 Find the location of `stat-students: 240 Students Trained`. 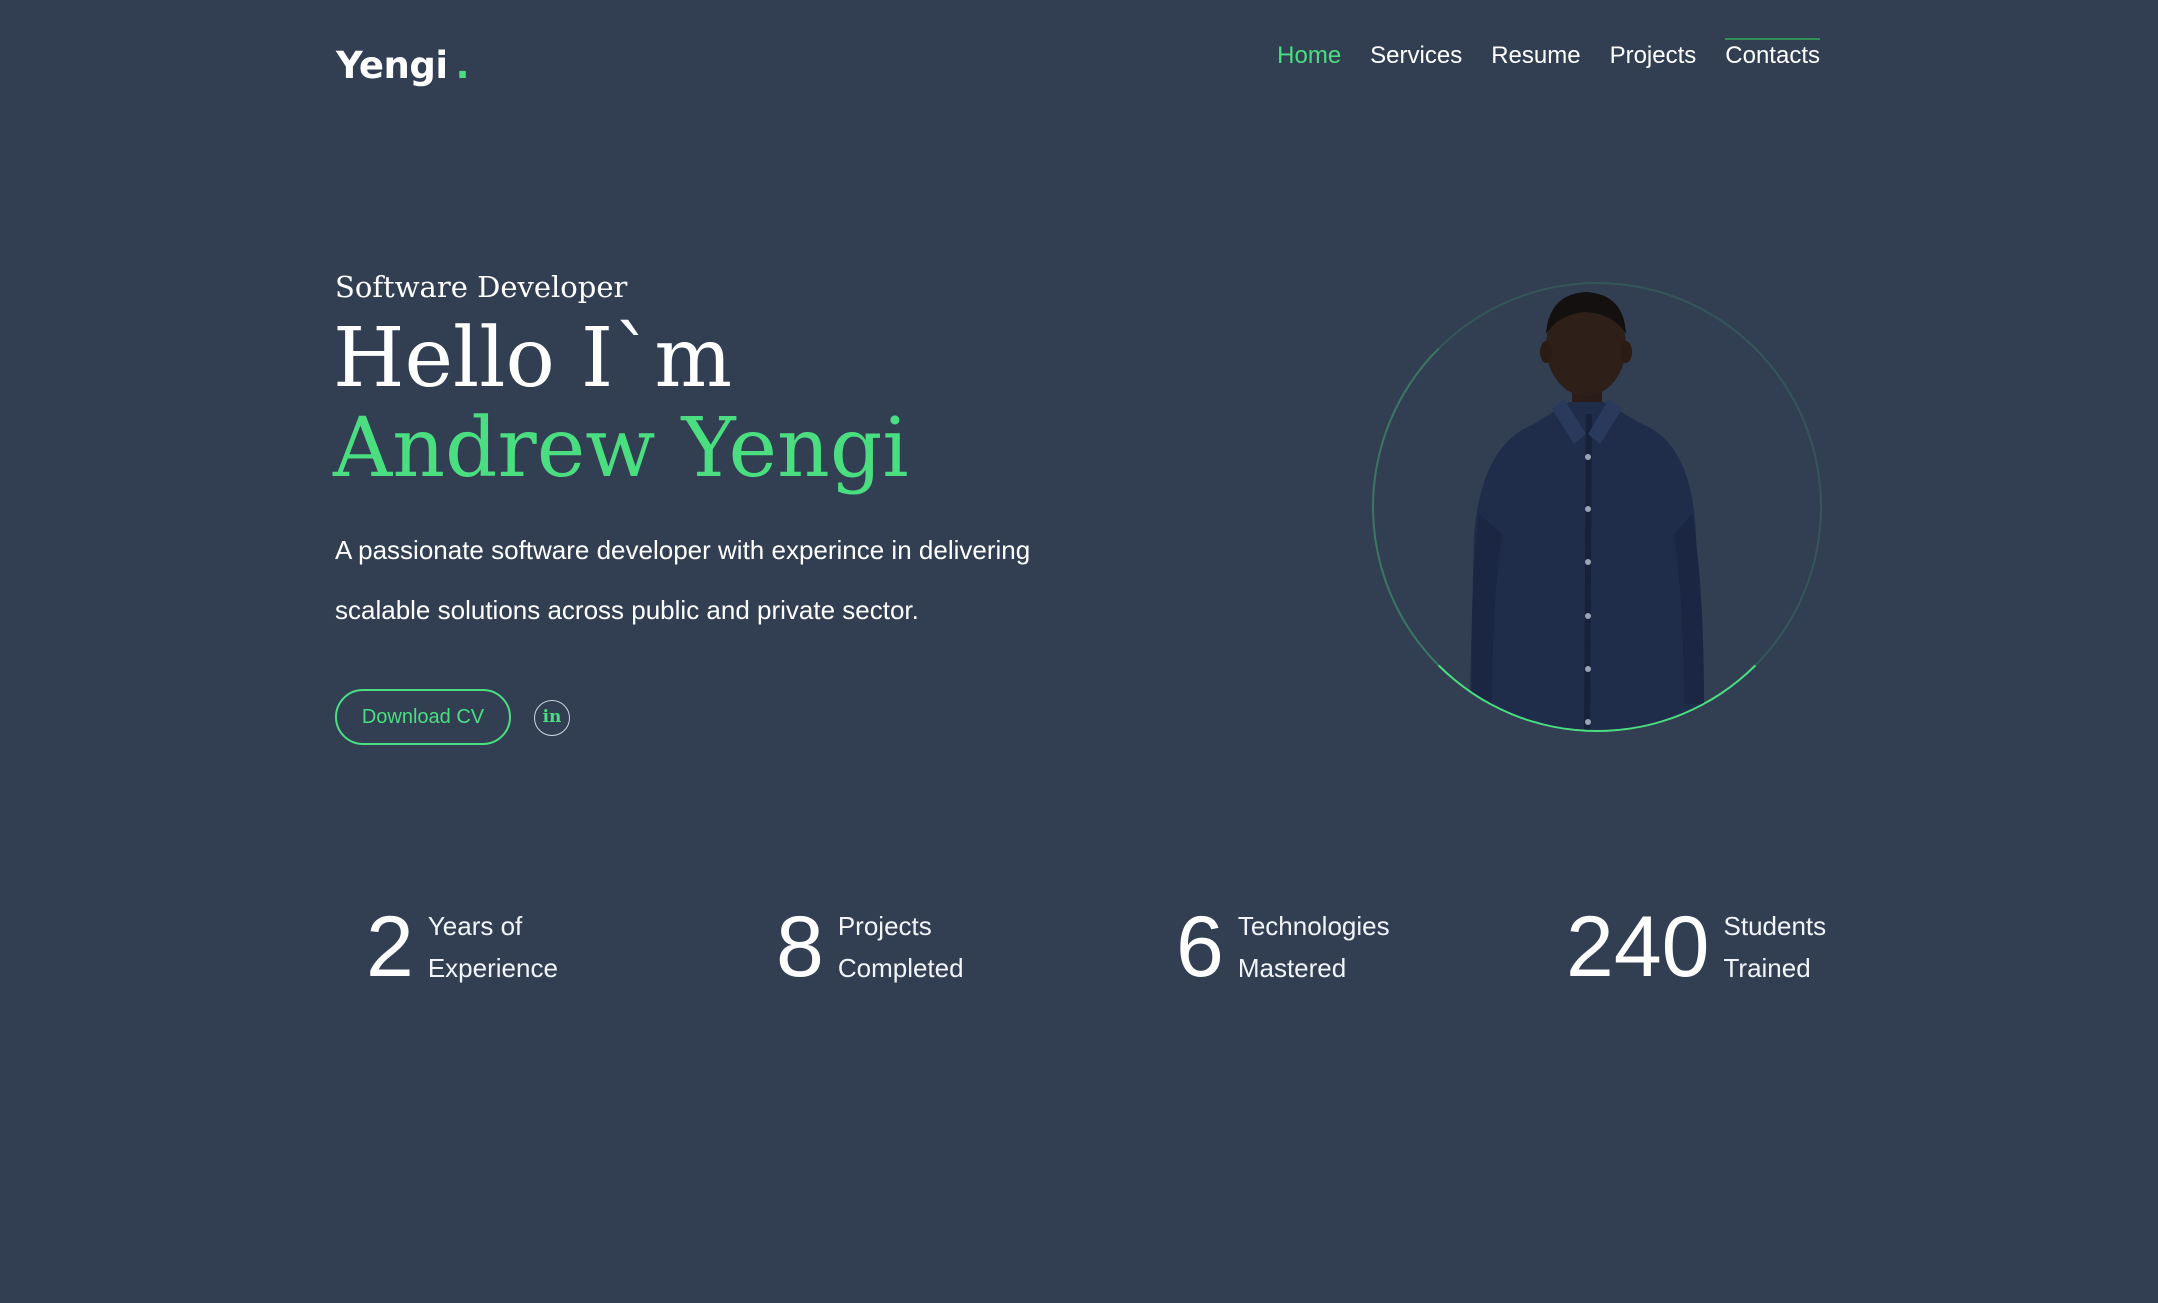

stat-students: 240 Students Trained is located at coordinates (1696, 947).